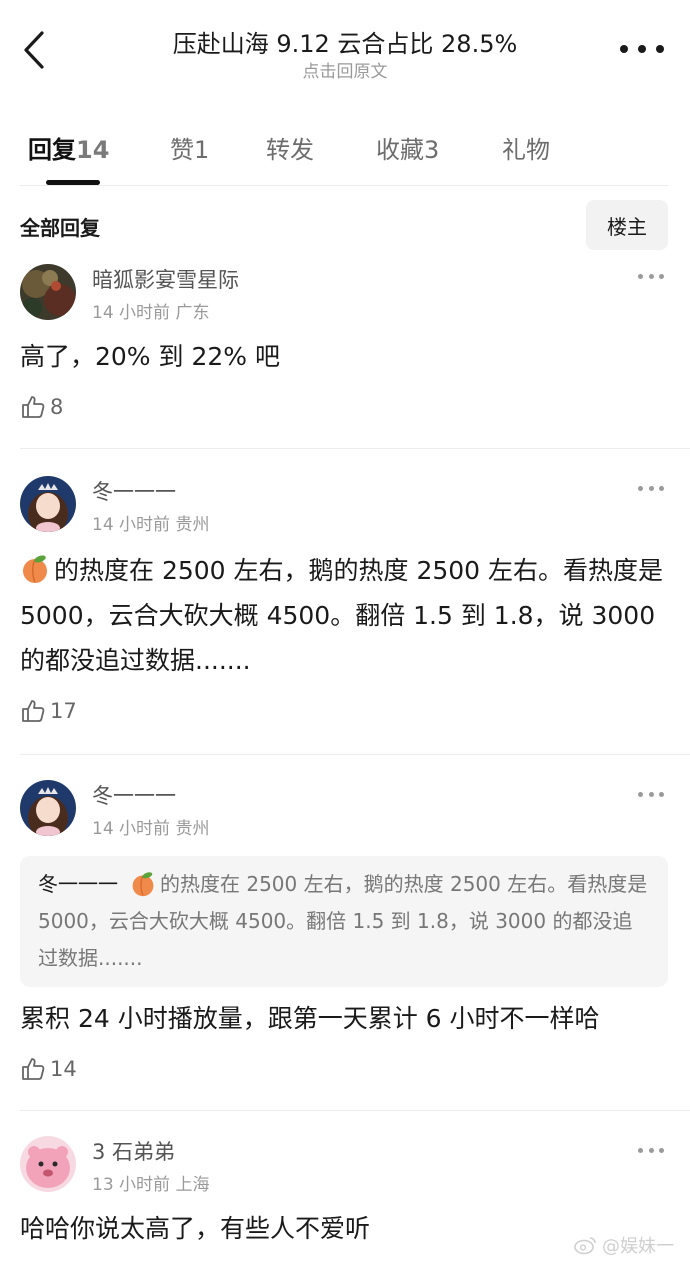 The width and height of the screenshot is (690, 1264). I want to click on top-bar: 压赴山海 9.12 云合占比 28.5% 点击回原文, so click(345, 50).